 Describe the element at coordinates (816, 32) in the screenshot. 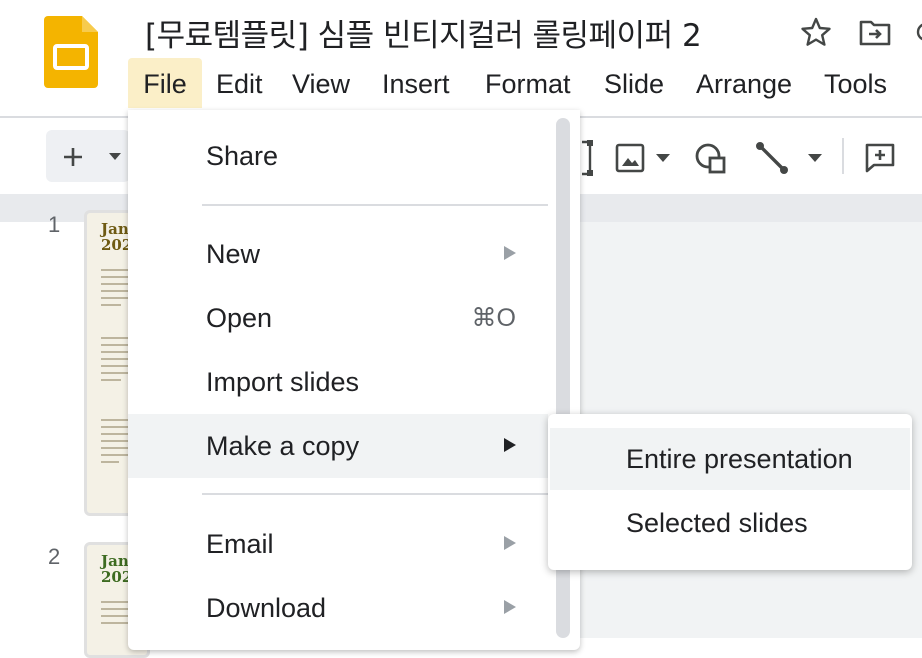

I see `star-icon` at that location.